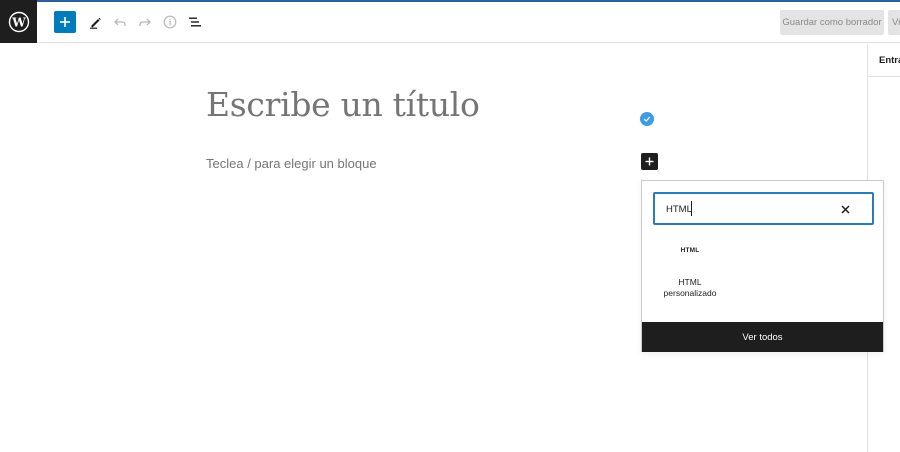 This screenshot has width=900, height=452. Describe the element at coordinates (889, 60) in the screenshot. I see `tab-post: Entrada` at that location.